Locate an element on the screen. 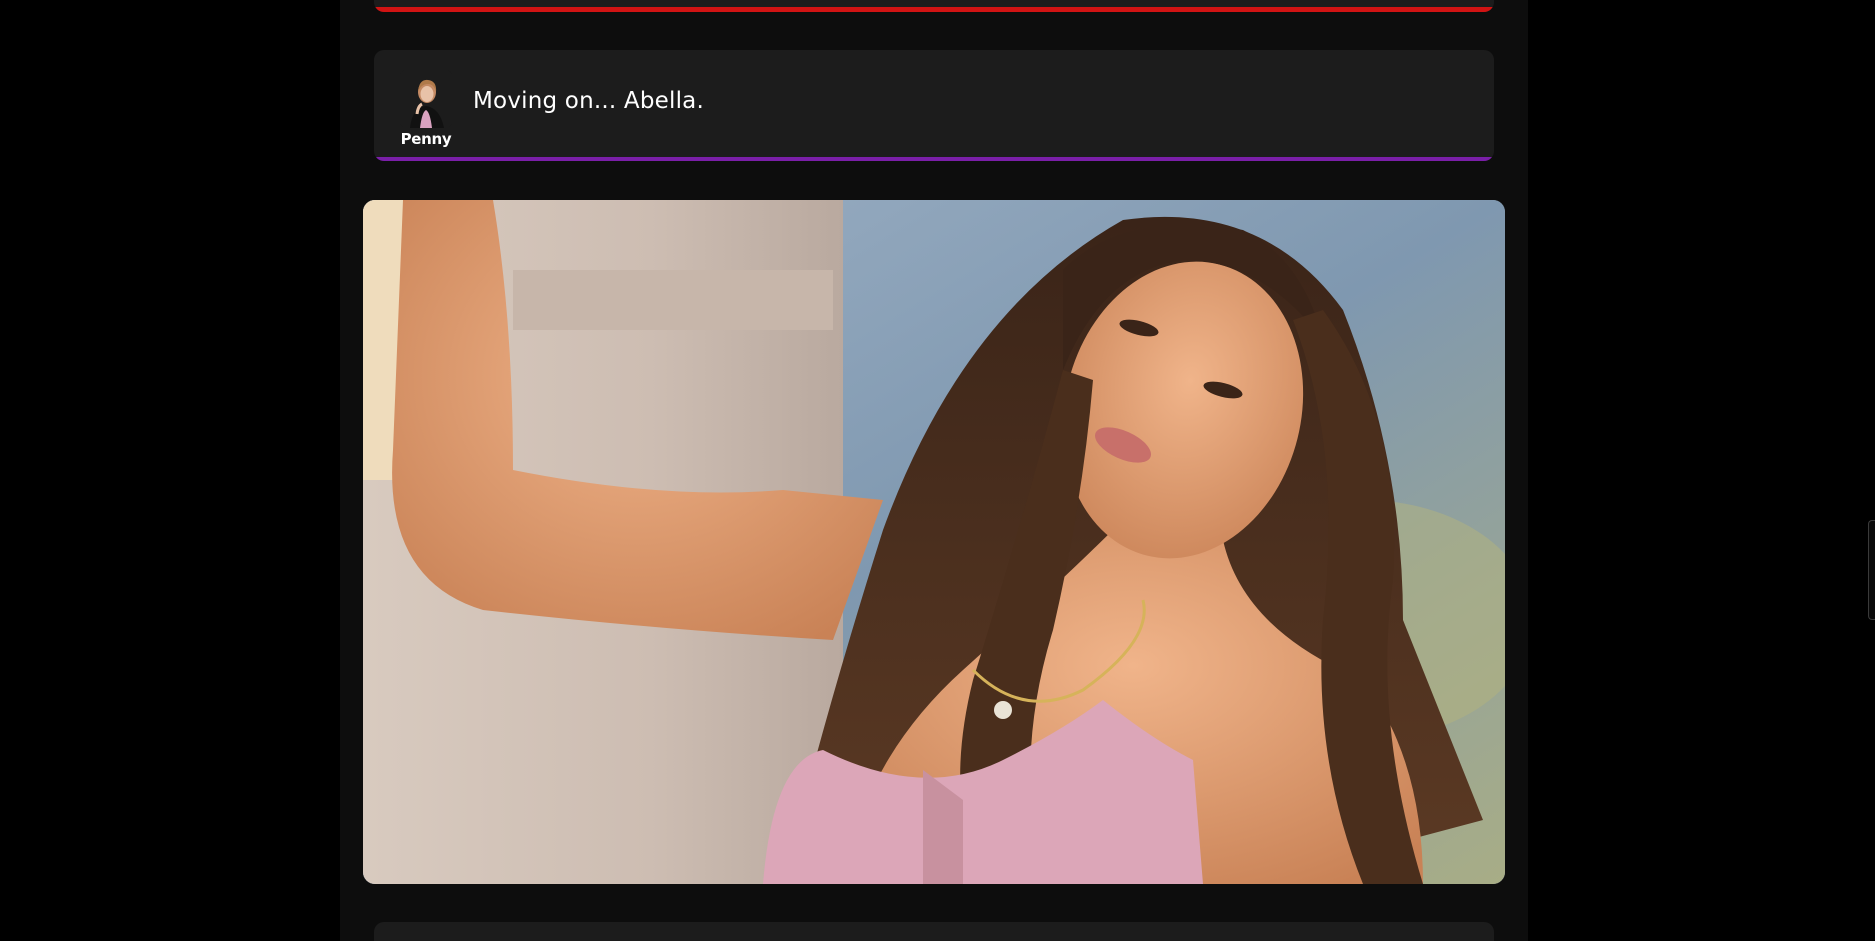 The width and height of the screenshot is (1875, 941). speaker: Penny is located at coordinates (426, 109).